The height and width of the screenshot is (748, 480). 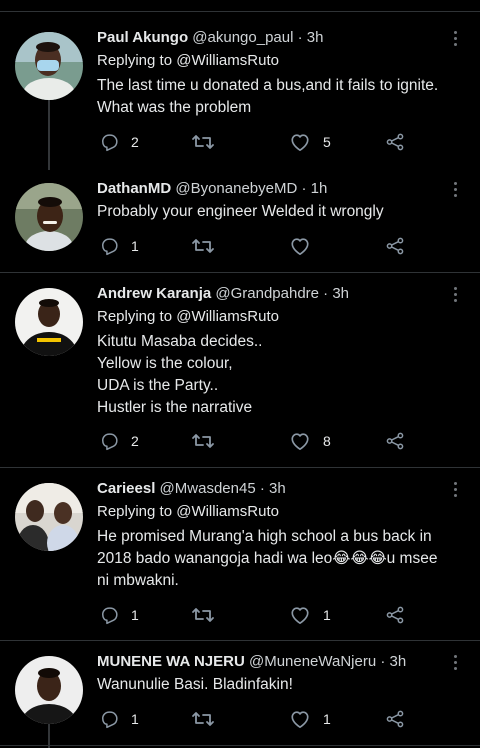 What do you see at coordinates (134, 188) in the screenshot?
I see `display-name: DathanMD` at bounding box center [134, 188].